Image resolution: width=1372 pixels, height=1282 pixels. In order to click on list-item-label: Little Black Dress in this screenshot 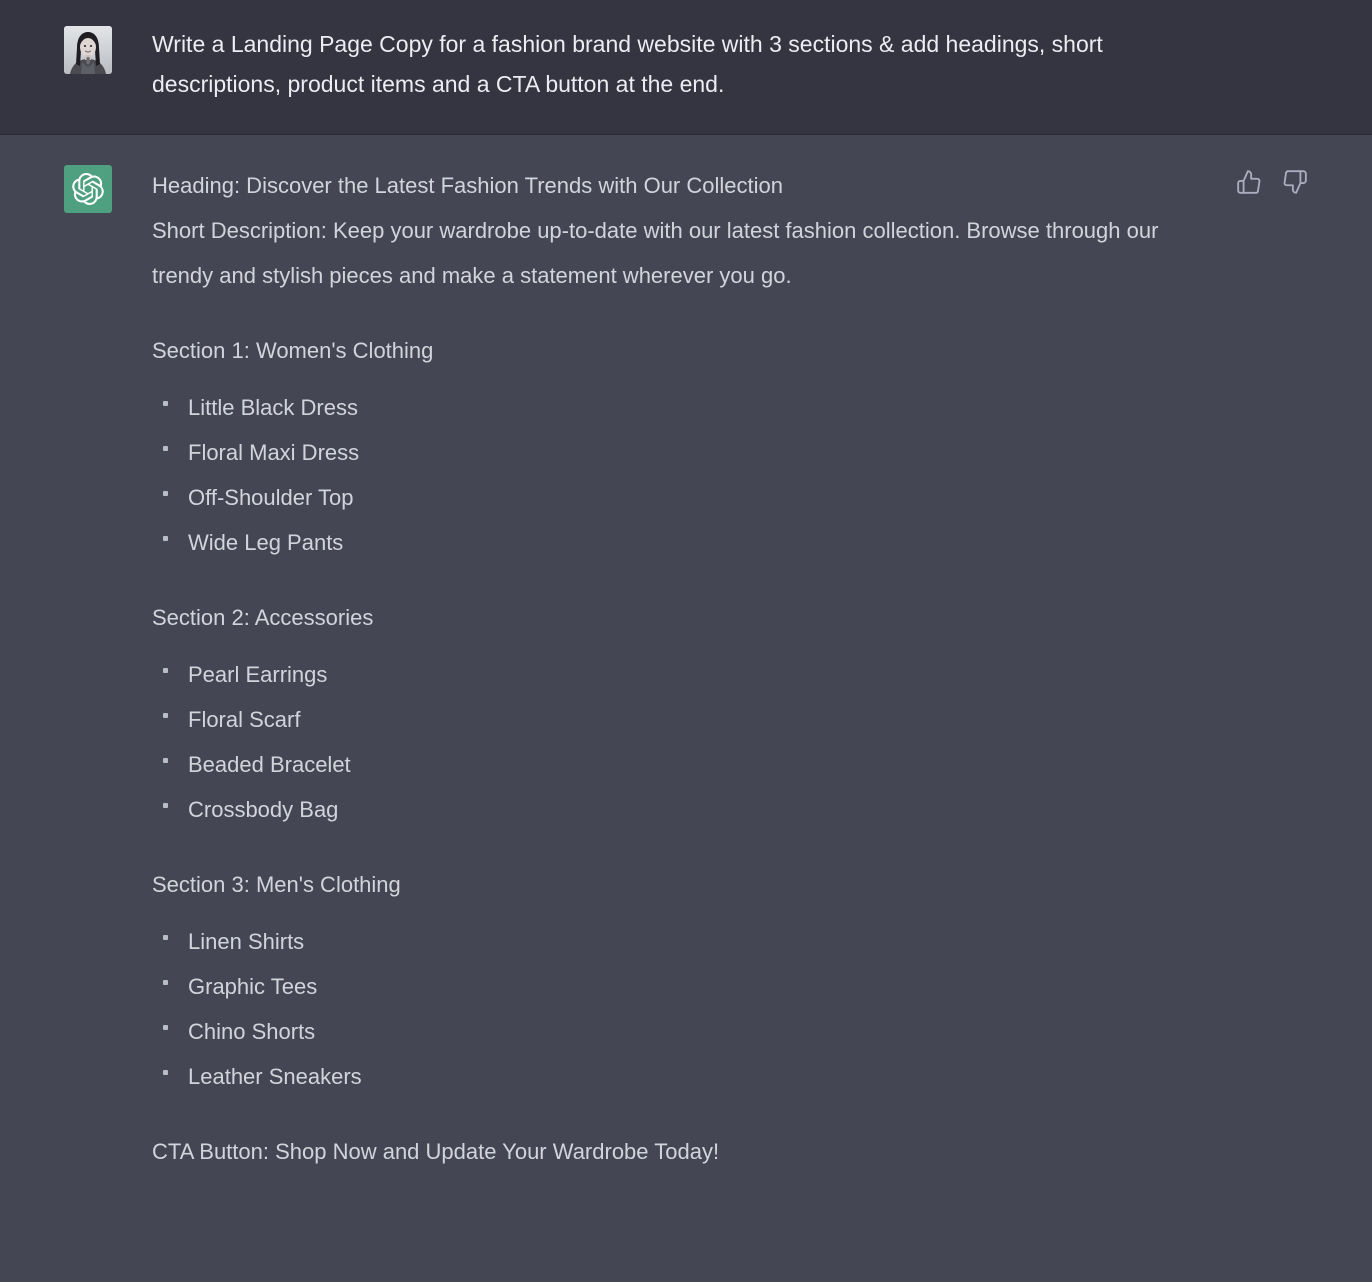, I will do `click(273, 407)`.